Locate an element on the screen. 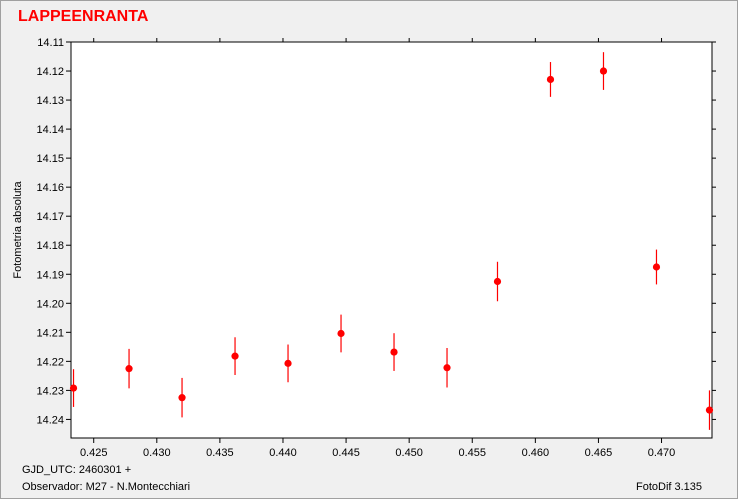  y-tick-label: 14.20 is located at coordinates (50, 304).